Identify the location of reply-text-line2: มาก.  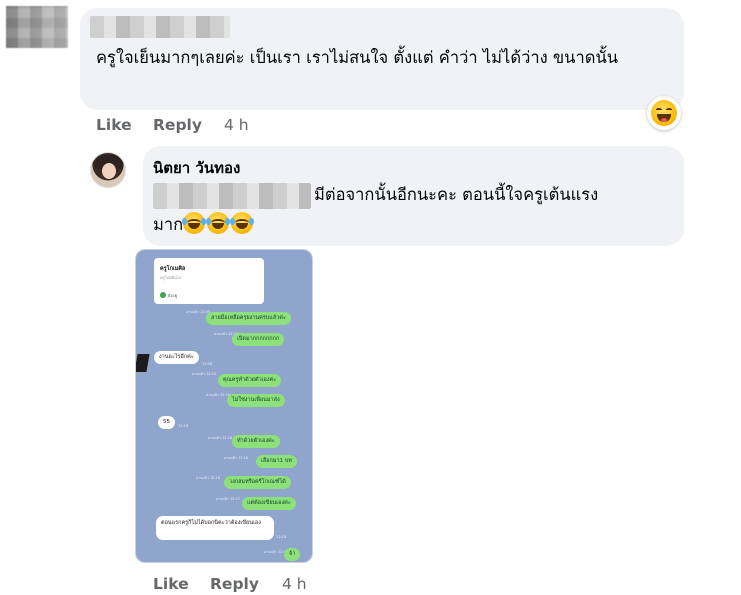
(204, 225).